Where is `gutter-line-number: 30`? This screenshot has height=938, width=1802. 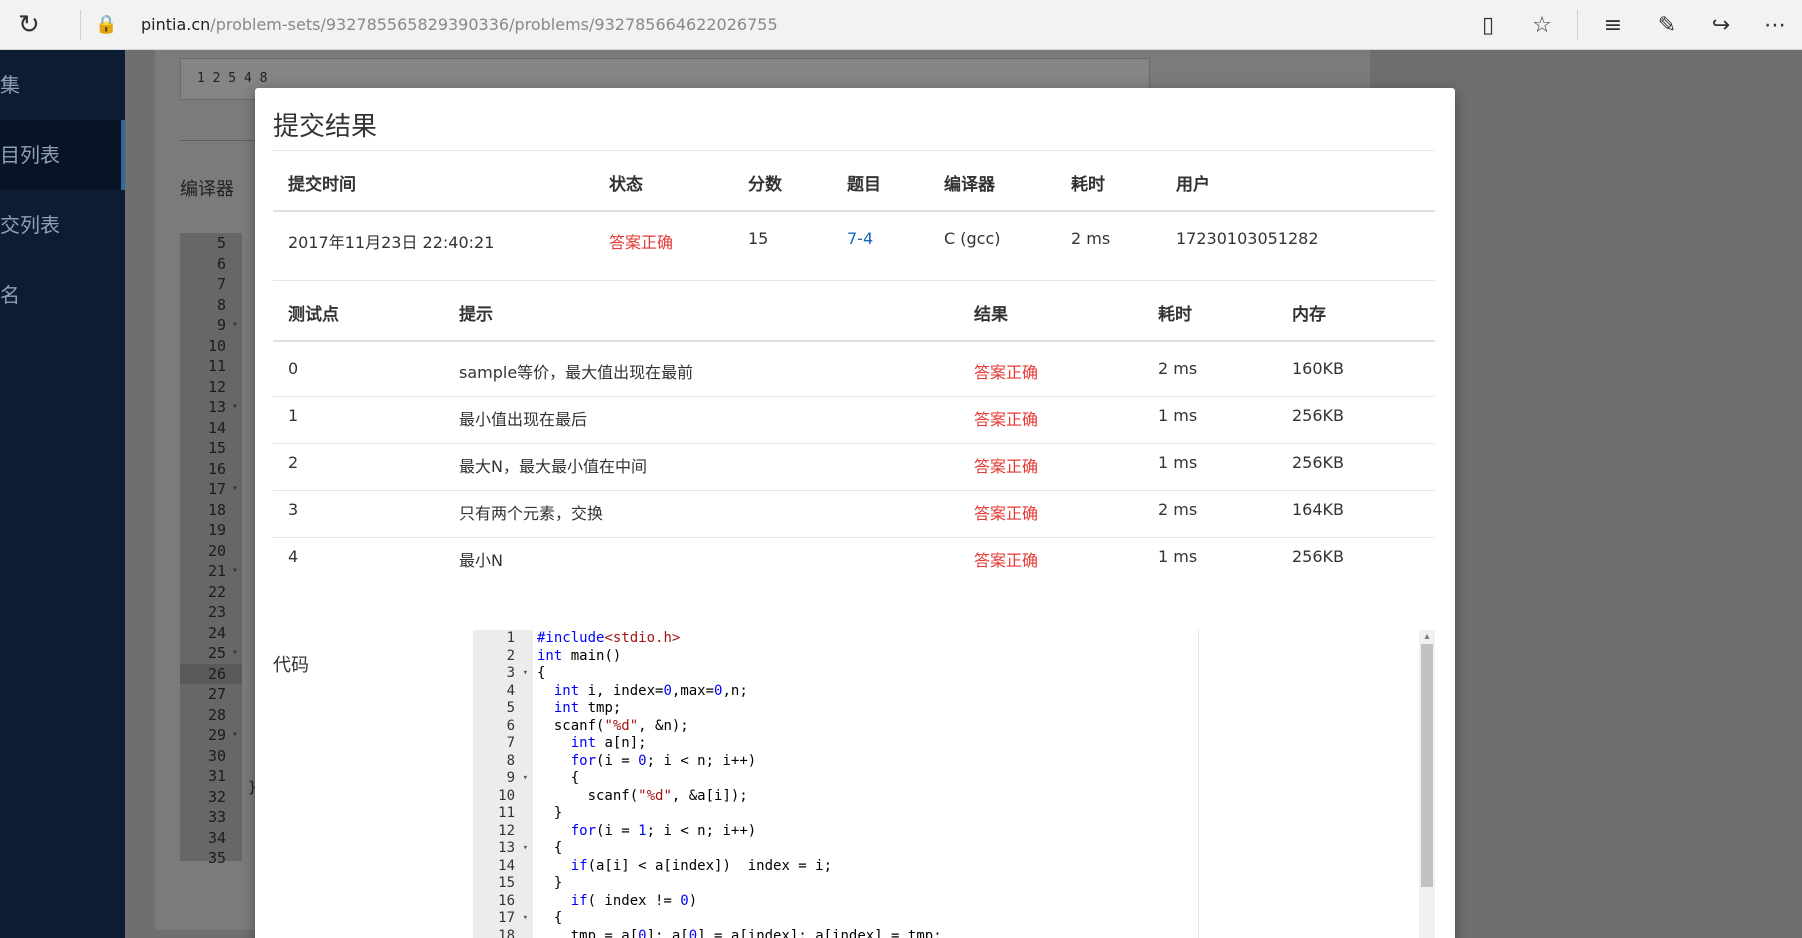
gutter-line-number: 30 is located at coordinates (216, 755).